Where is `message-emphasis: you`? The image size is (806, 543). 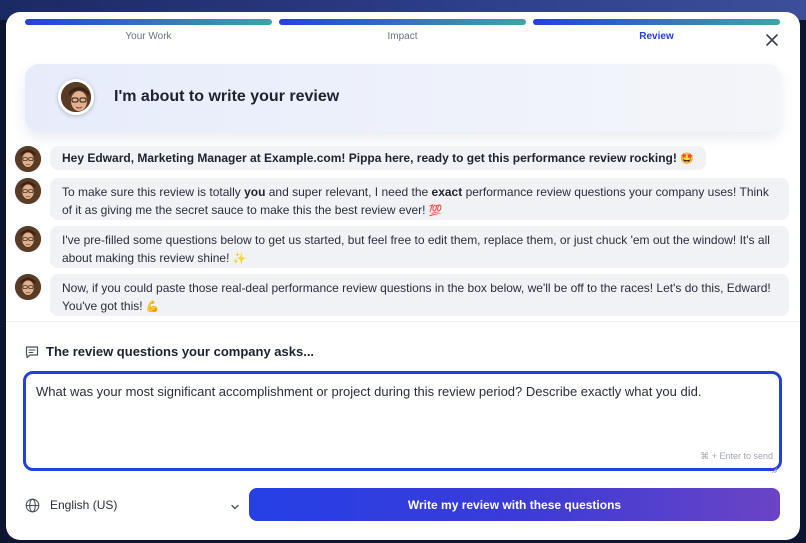
message-emphasis: you is located at coordinates (255, 192).